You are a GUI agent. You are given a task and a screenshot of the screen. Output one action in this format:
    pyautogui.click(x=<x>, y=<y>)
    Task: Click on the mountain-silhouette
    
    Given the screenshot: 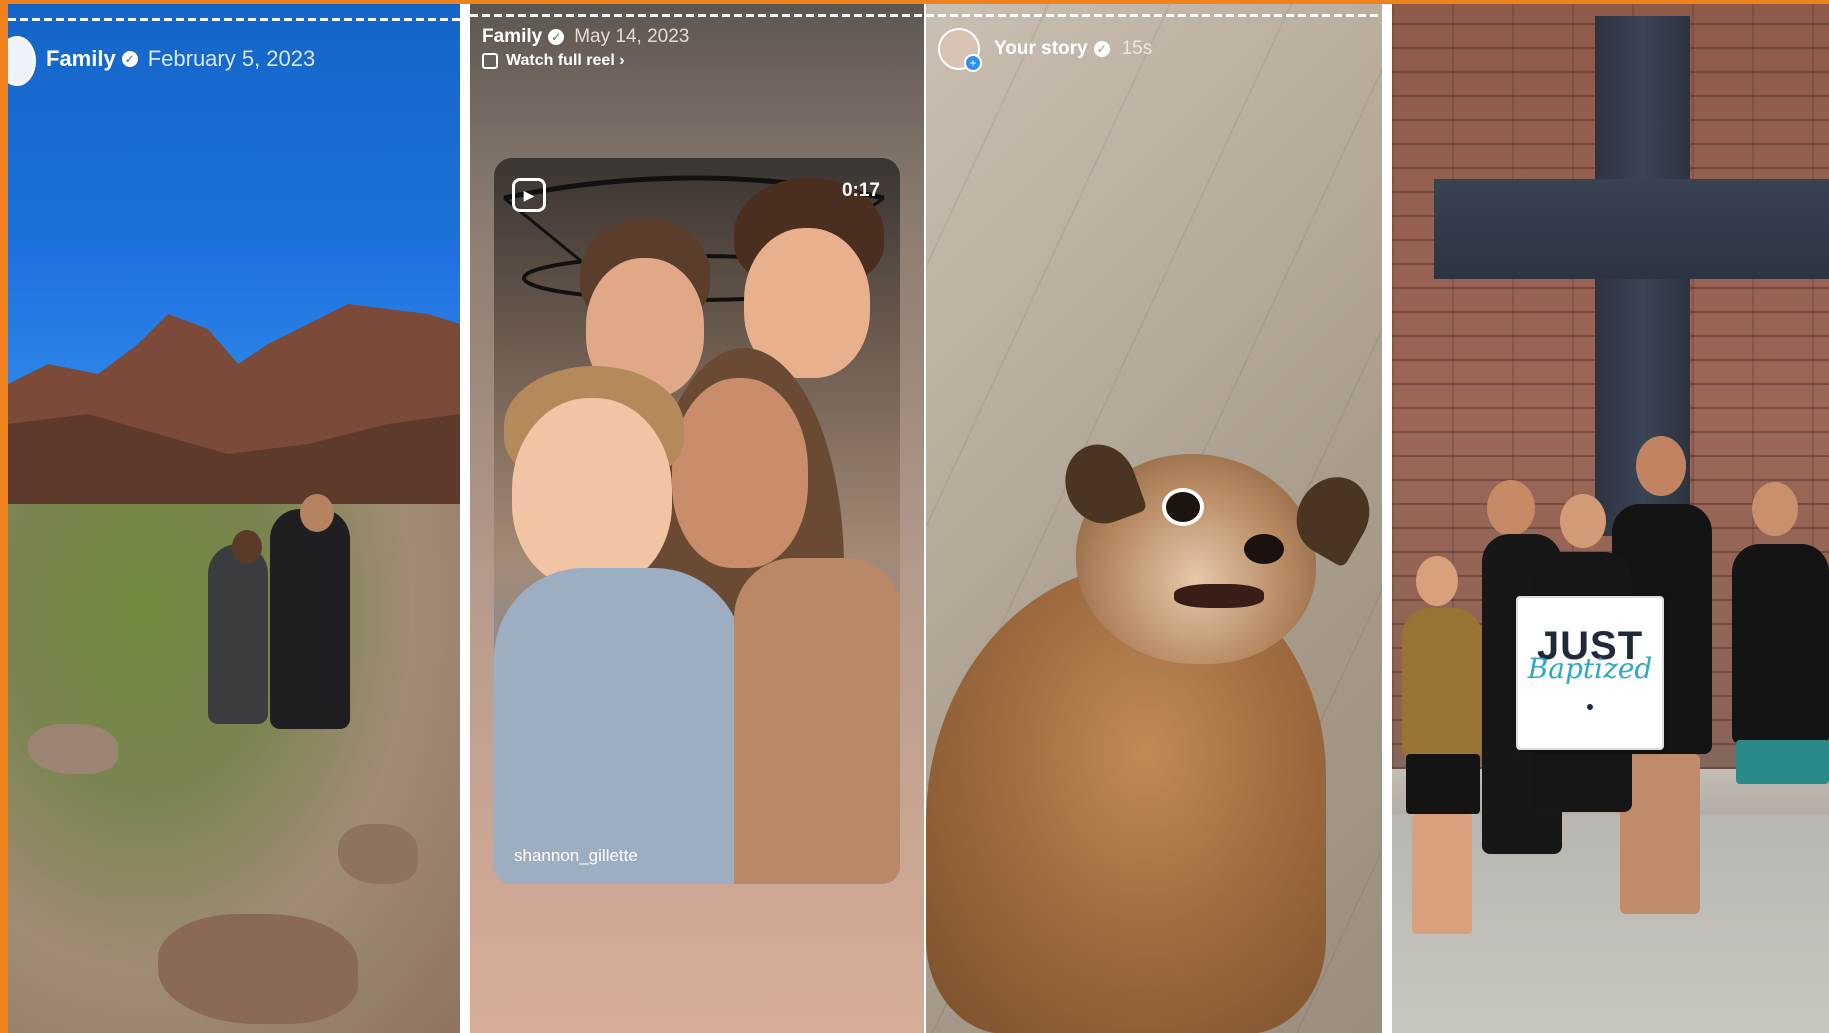 What is the action you would take?
    pyautogui.click(x=234, y=419)
    